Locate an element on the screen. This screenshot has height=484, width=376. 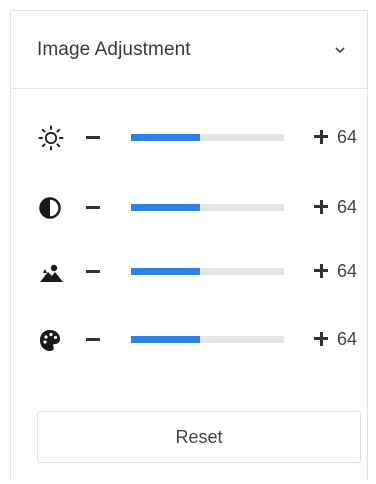
contrast-increase-button is located at coordinates (322, 207).